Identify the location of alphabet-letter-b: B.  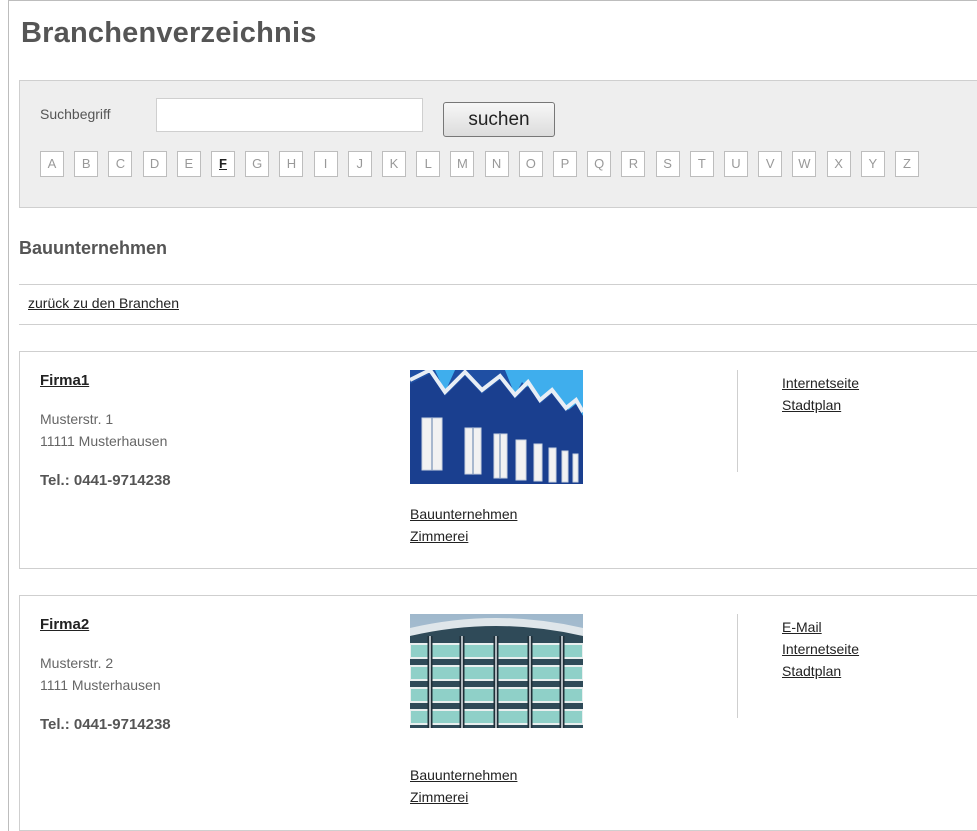
(86, 164).